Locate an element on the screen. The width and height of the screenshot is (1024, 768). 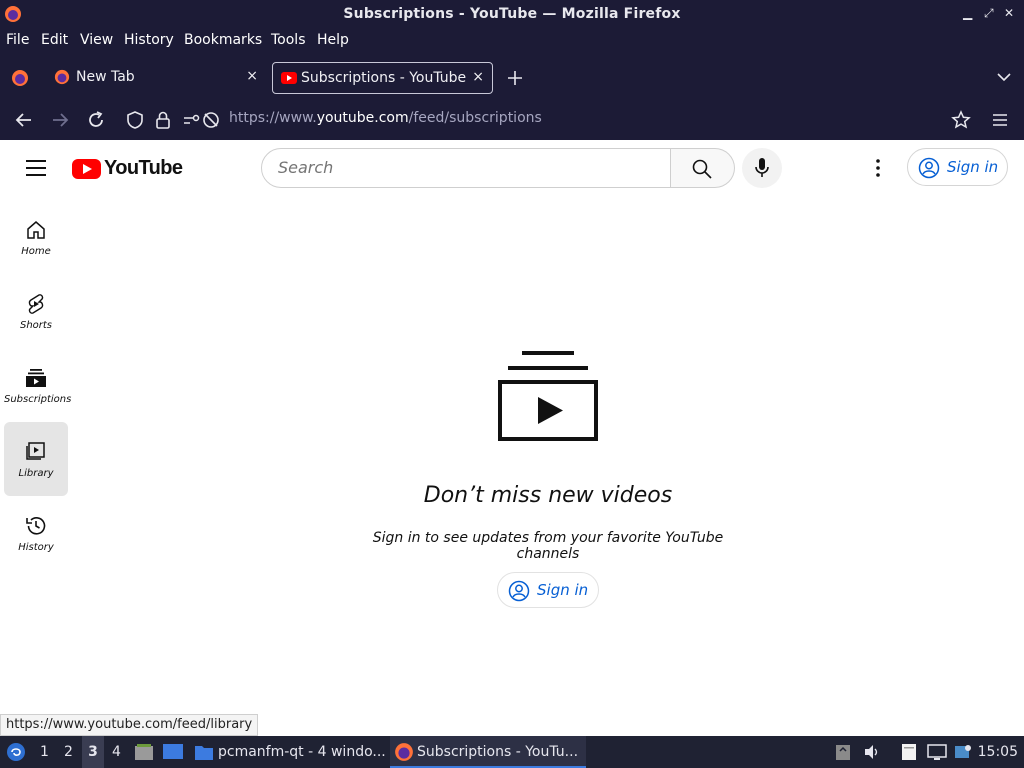
sidebar-item-subscriptions: Subscriptions is located at coordinates (38, 385).